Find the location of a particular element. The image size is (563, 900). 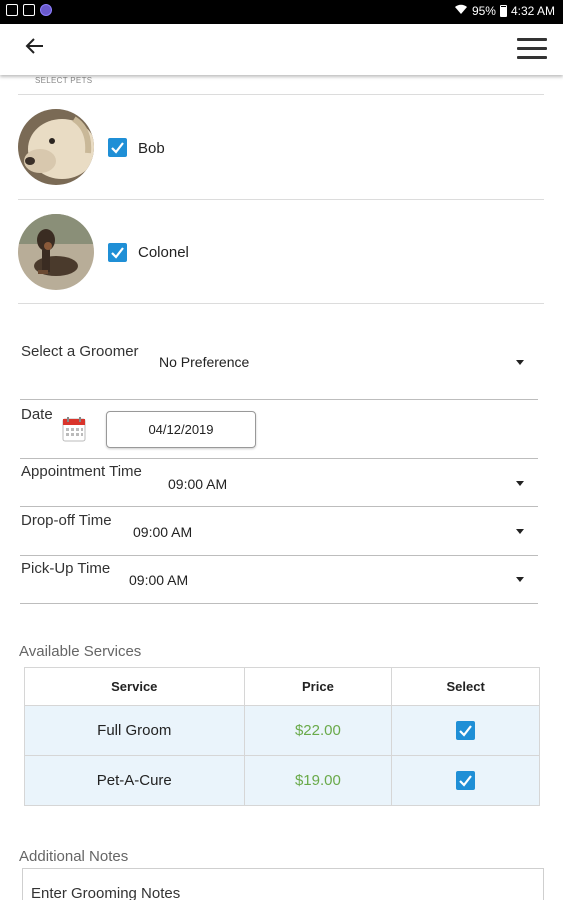

available-services-title: Available Services is located at coordinates (80, 651).